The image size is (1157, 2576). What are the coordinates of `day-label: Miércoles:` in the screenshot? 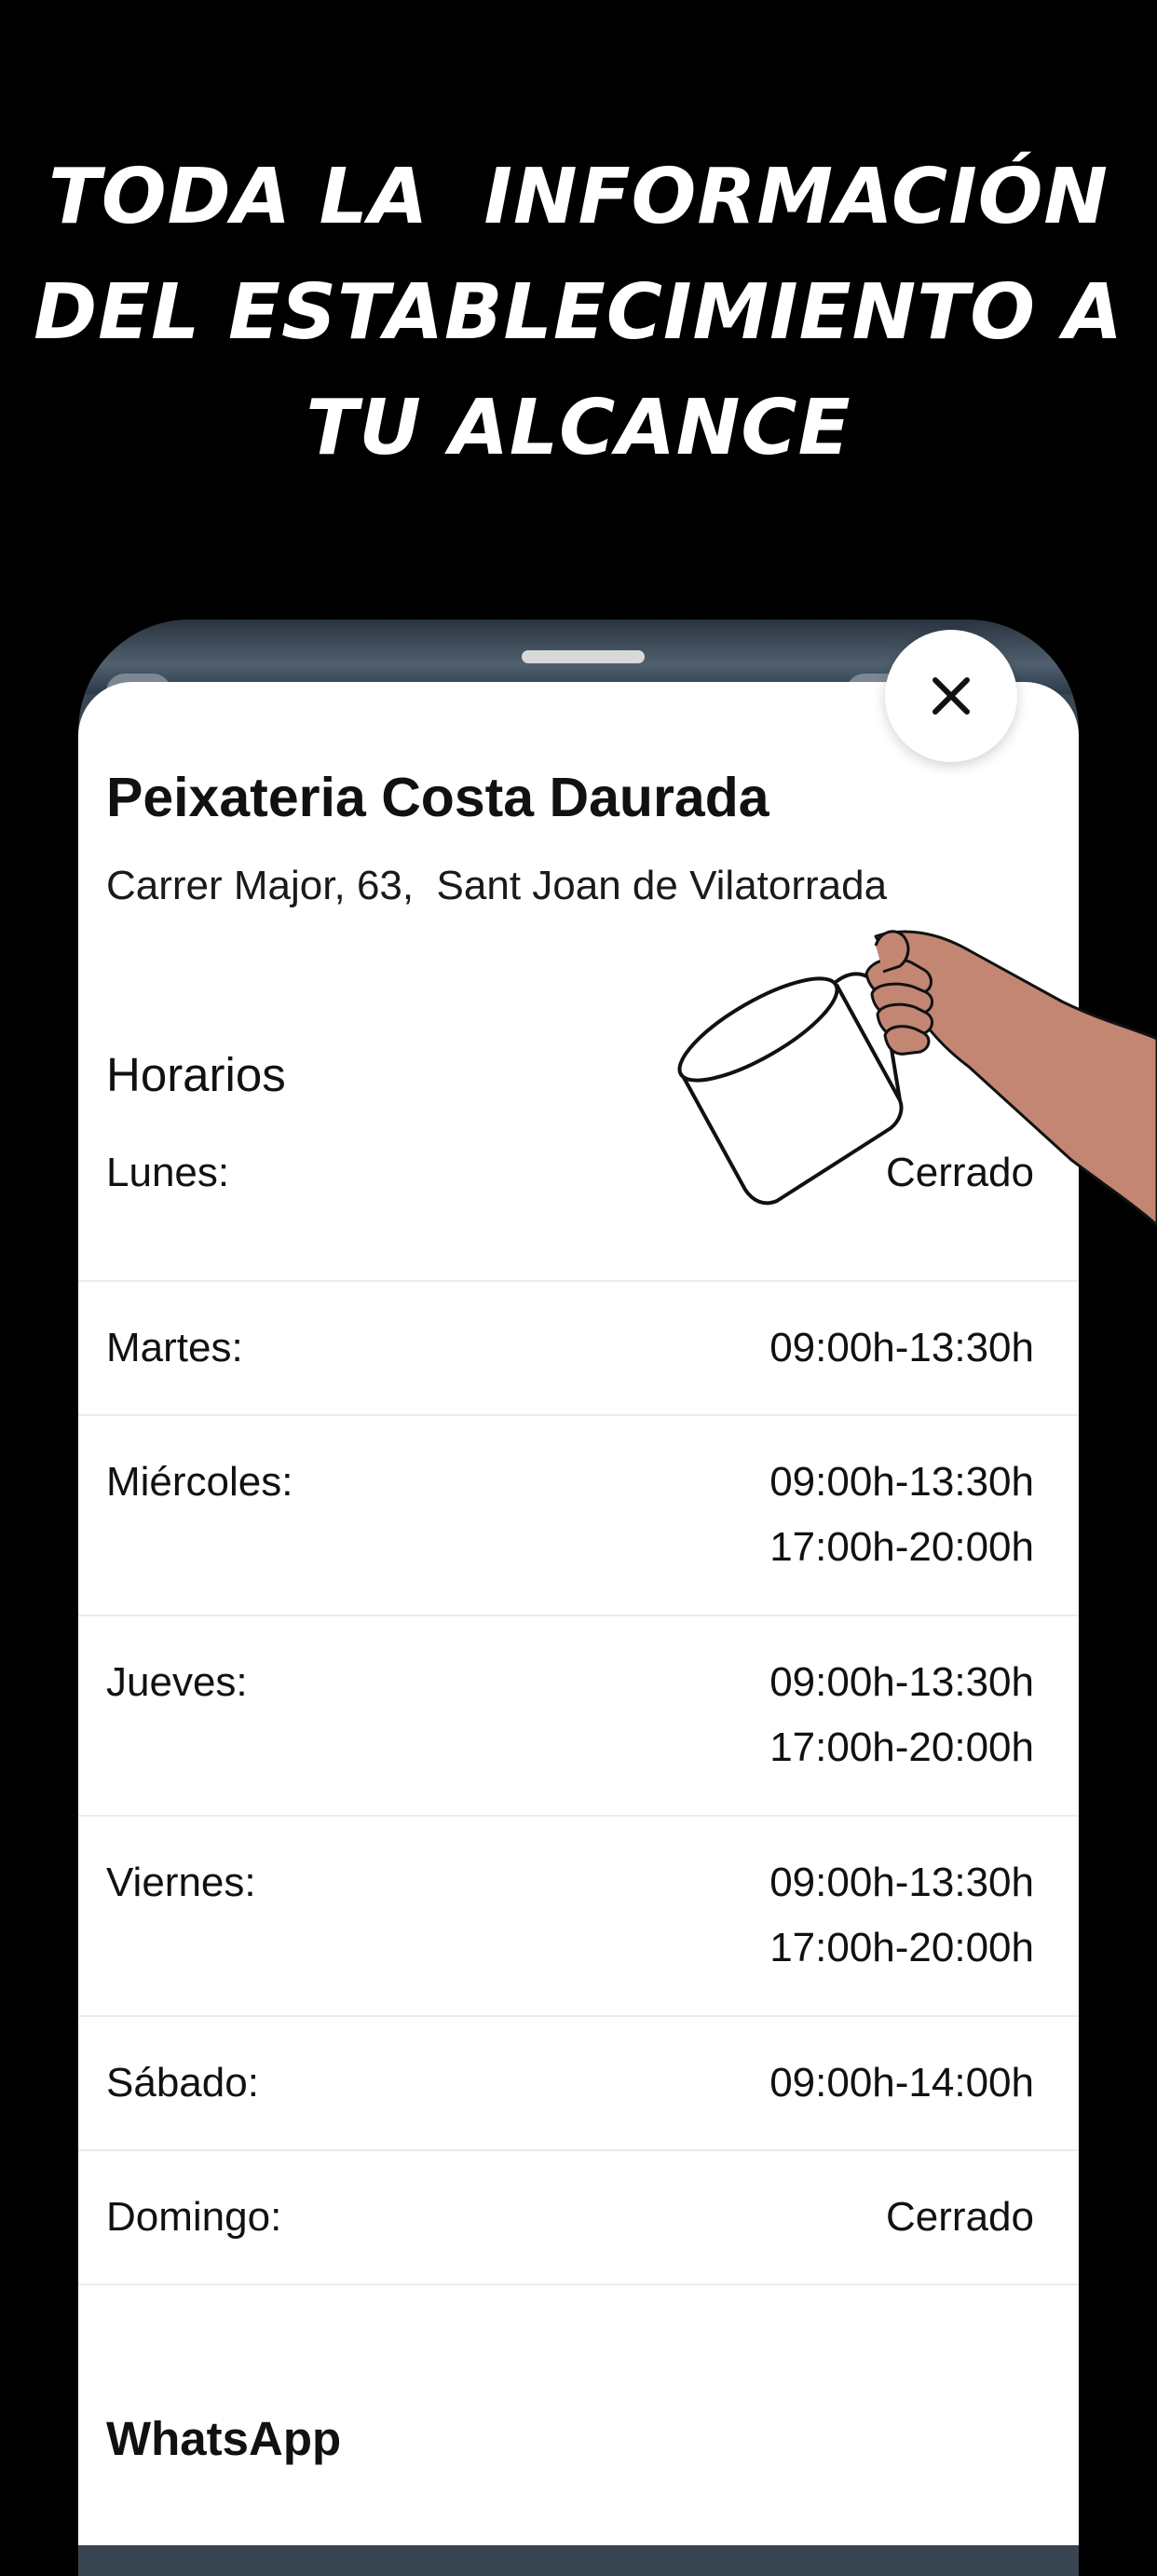 It's located at (199, 1482).